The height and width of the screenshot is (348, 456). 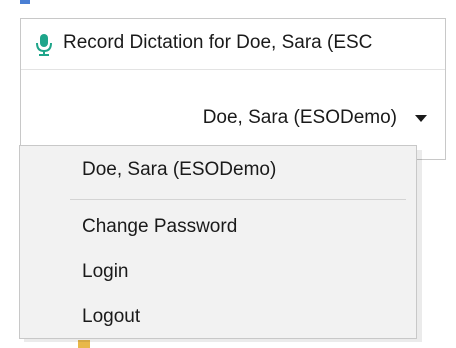 I want to click on title-bar: Record Dictation for Doe, Sara (ESC, so click(x=233, y=44).